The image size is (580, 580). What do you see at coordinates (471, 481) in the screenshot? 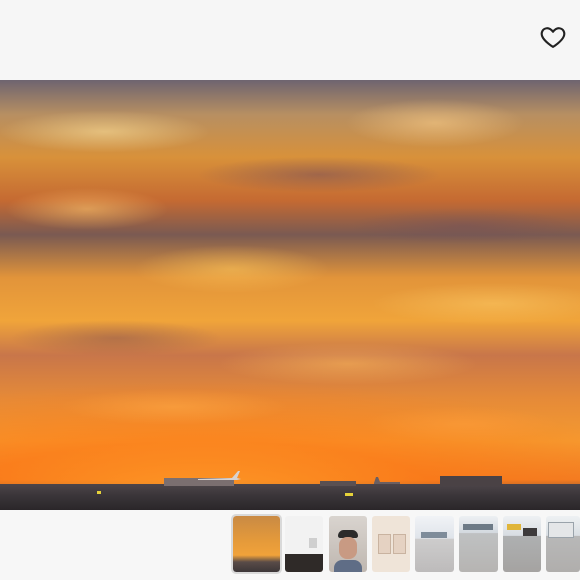
I see `hangar-building` at bounding box center [471, 481].